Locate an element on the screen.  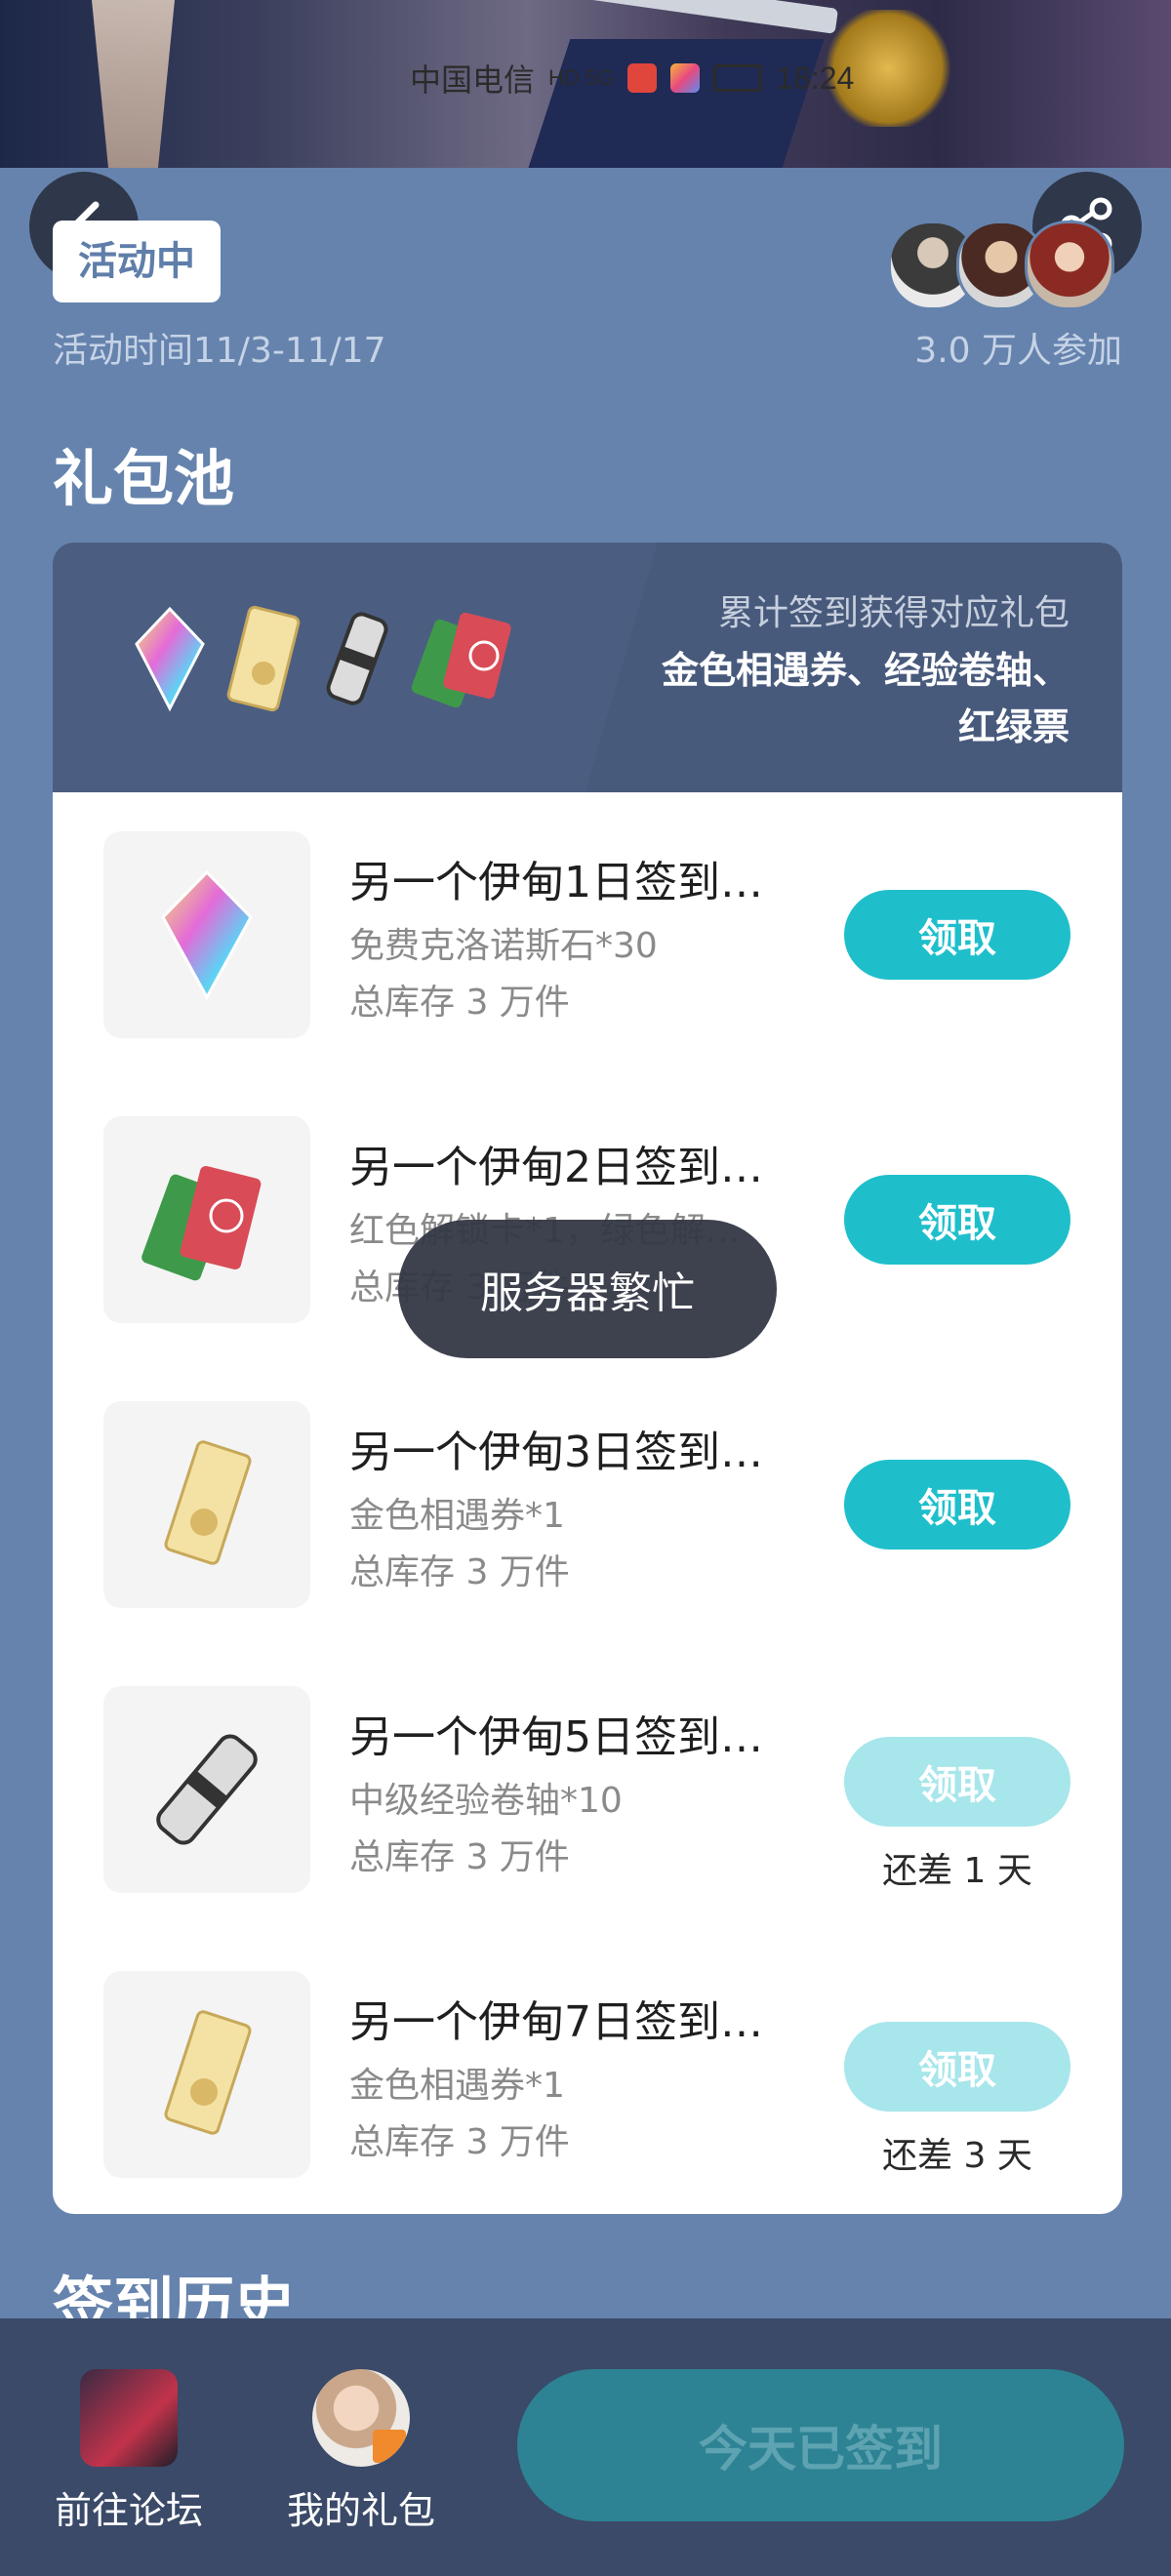
participant-avatars is located at coordinates (1001, 265).